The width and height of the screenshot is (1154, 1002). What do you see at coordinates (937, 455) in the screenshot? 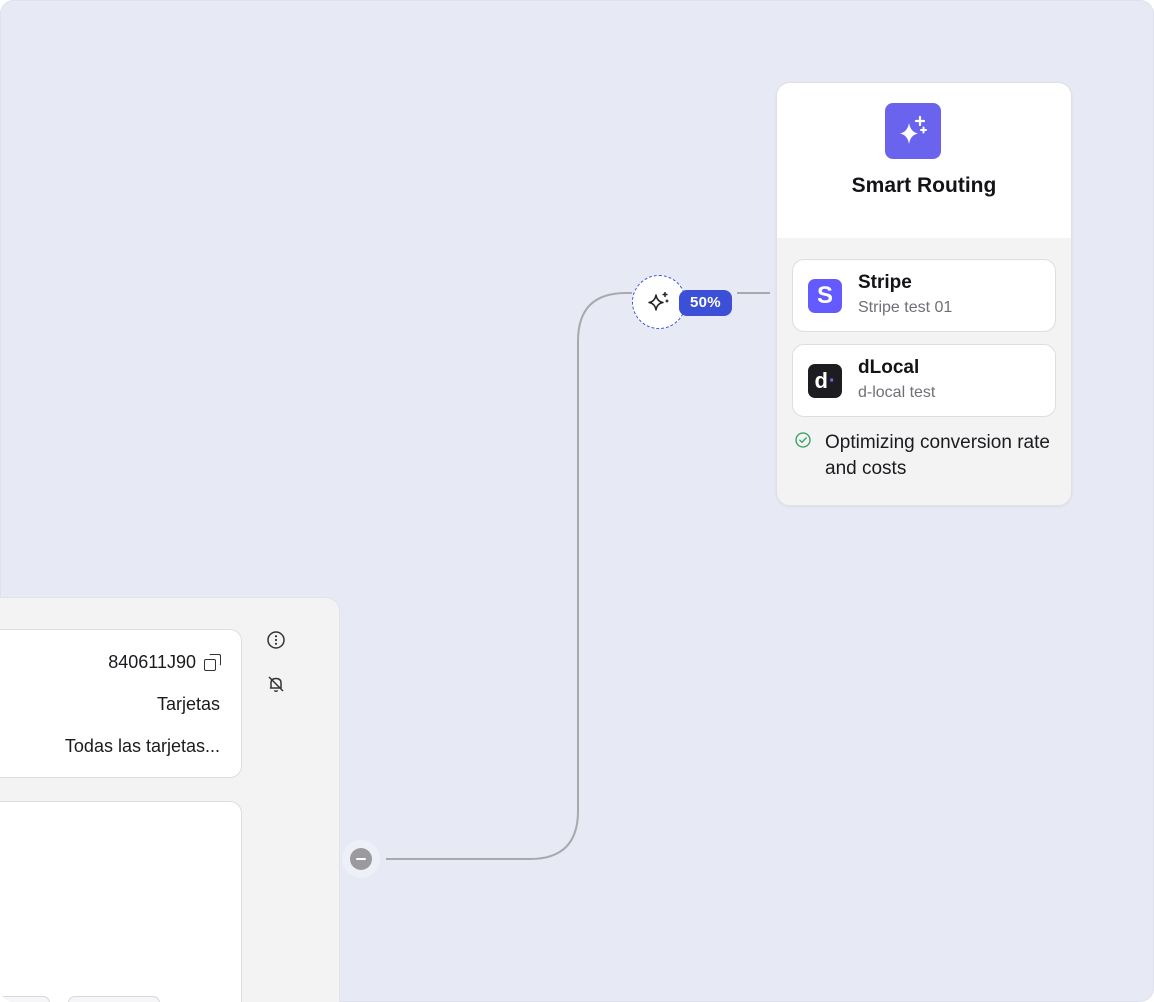
I see `routing-status-text: Optimizing conversion rate and costs` at bounding box center [937, 455].